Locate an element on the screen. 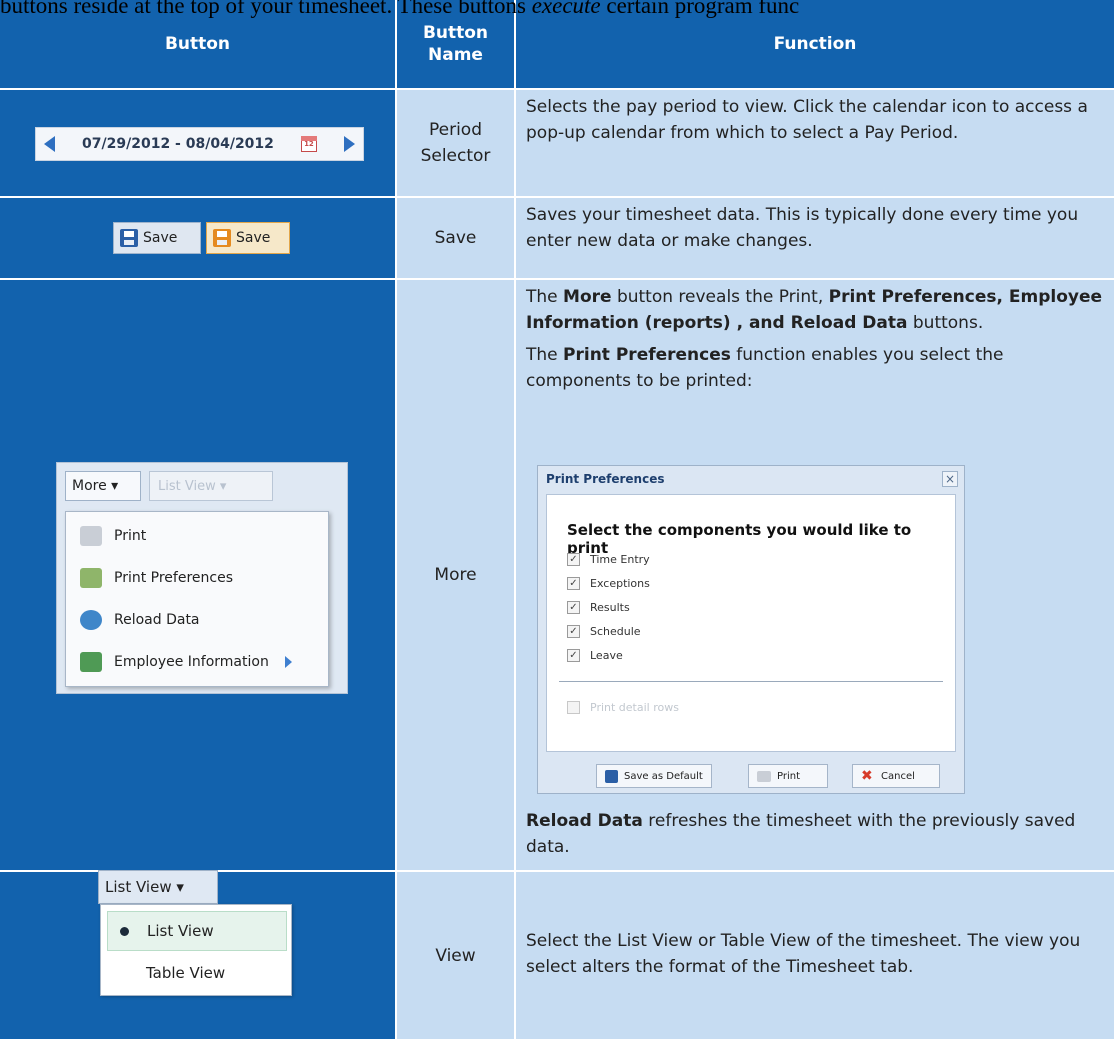 This screenshot has width=1116, height=1041. calendar-icon: 12 is located at coordinates (308, 144).